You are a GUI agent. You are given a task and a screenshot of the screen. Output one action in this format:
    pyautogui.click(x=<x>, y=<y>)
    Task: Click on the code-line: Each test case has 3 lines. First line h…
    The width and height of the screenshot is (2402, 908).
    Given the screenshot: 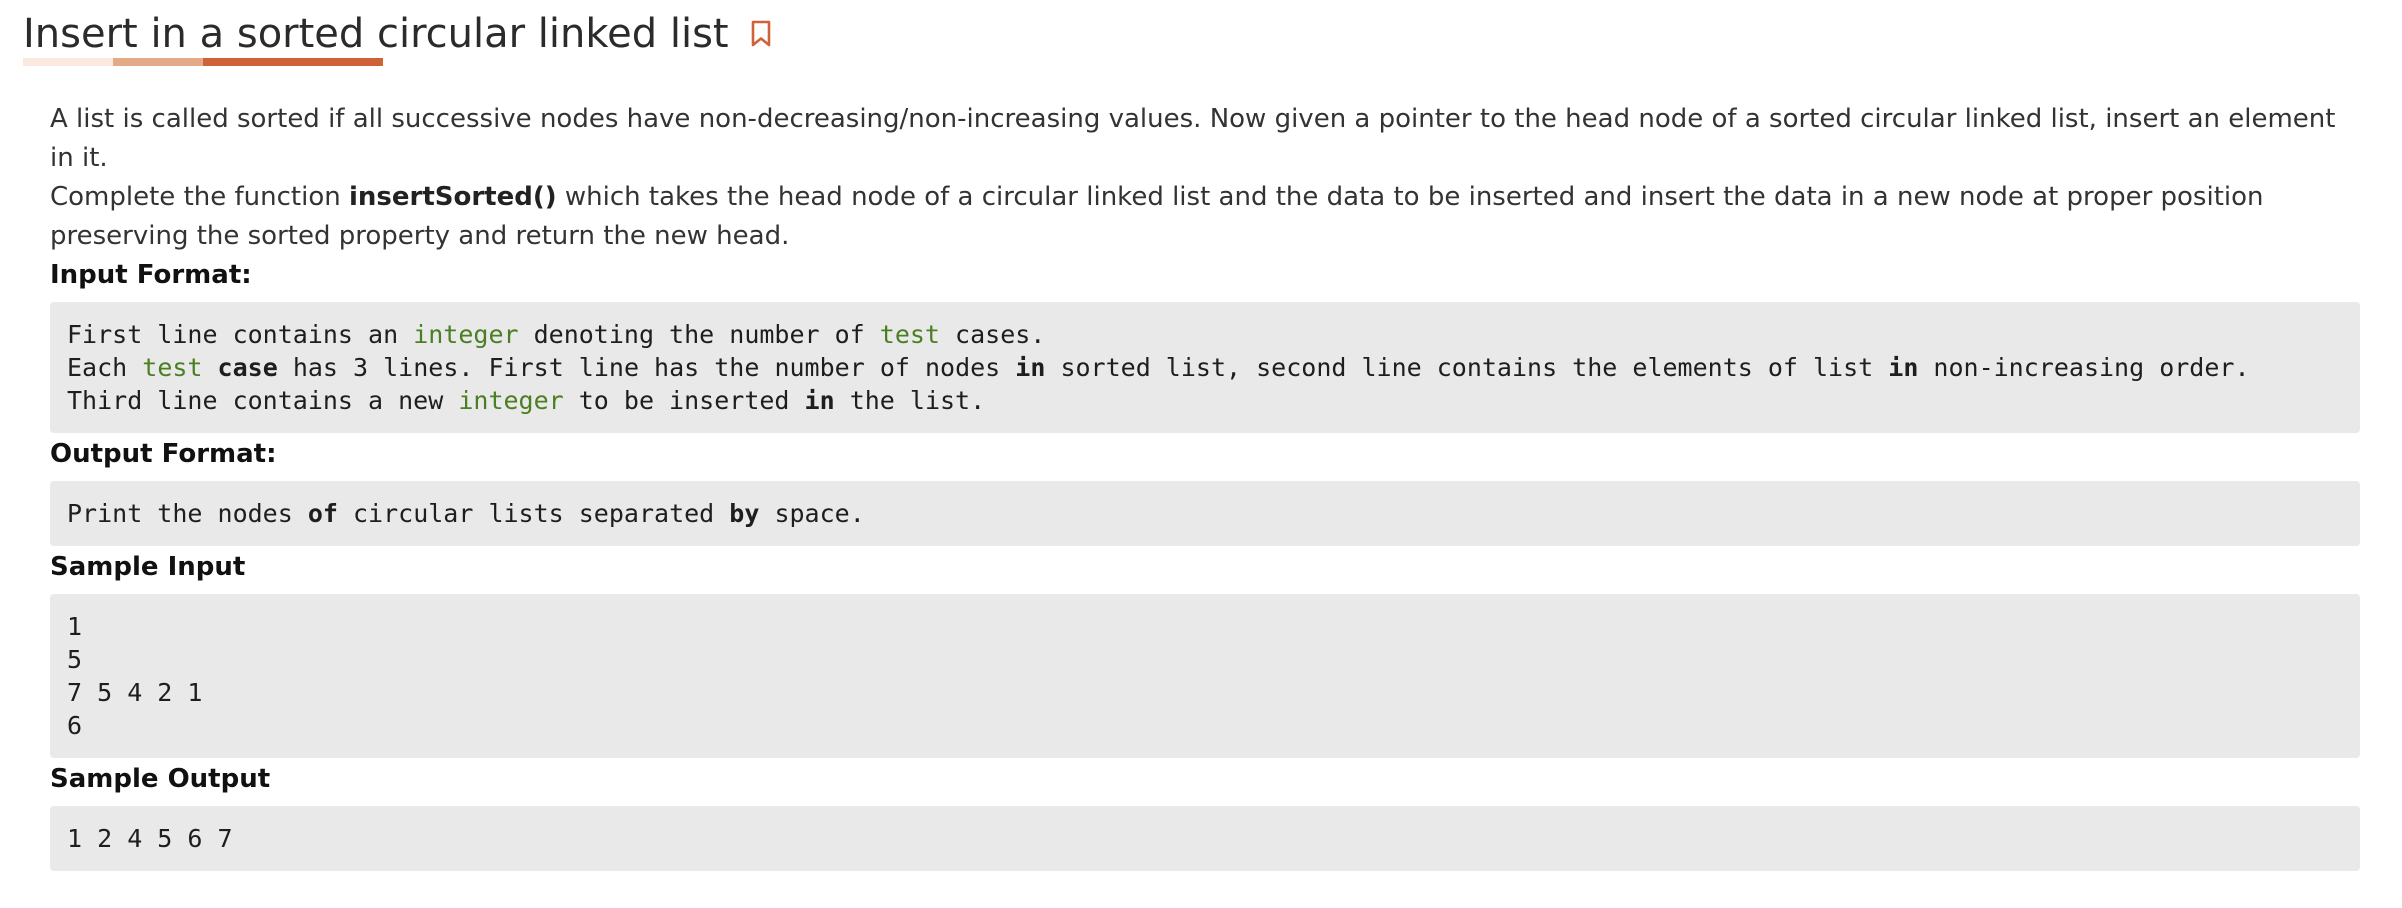 What is the action you would take?
    pyautogui.click(x=1158, y=367)
    